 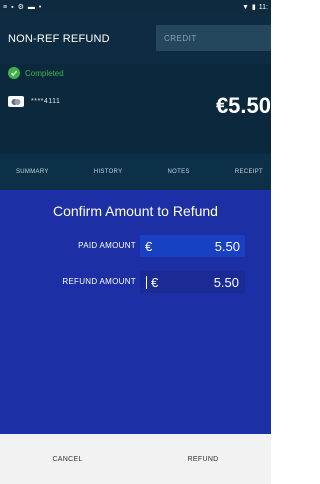 I want to click on credit-placeholder: CREDIT, so click(x=180, y=38).